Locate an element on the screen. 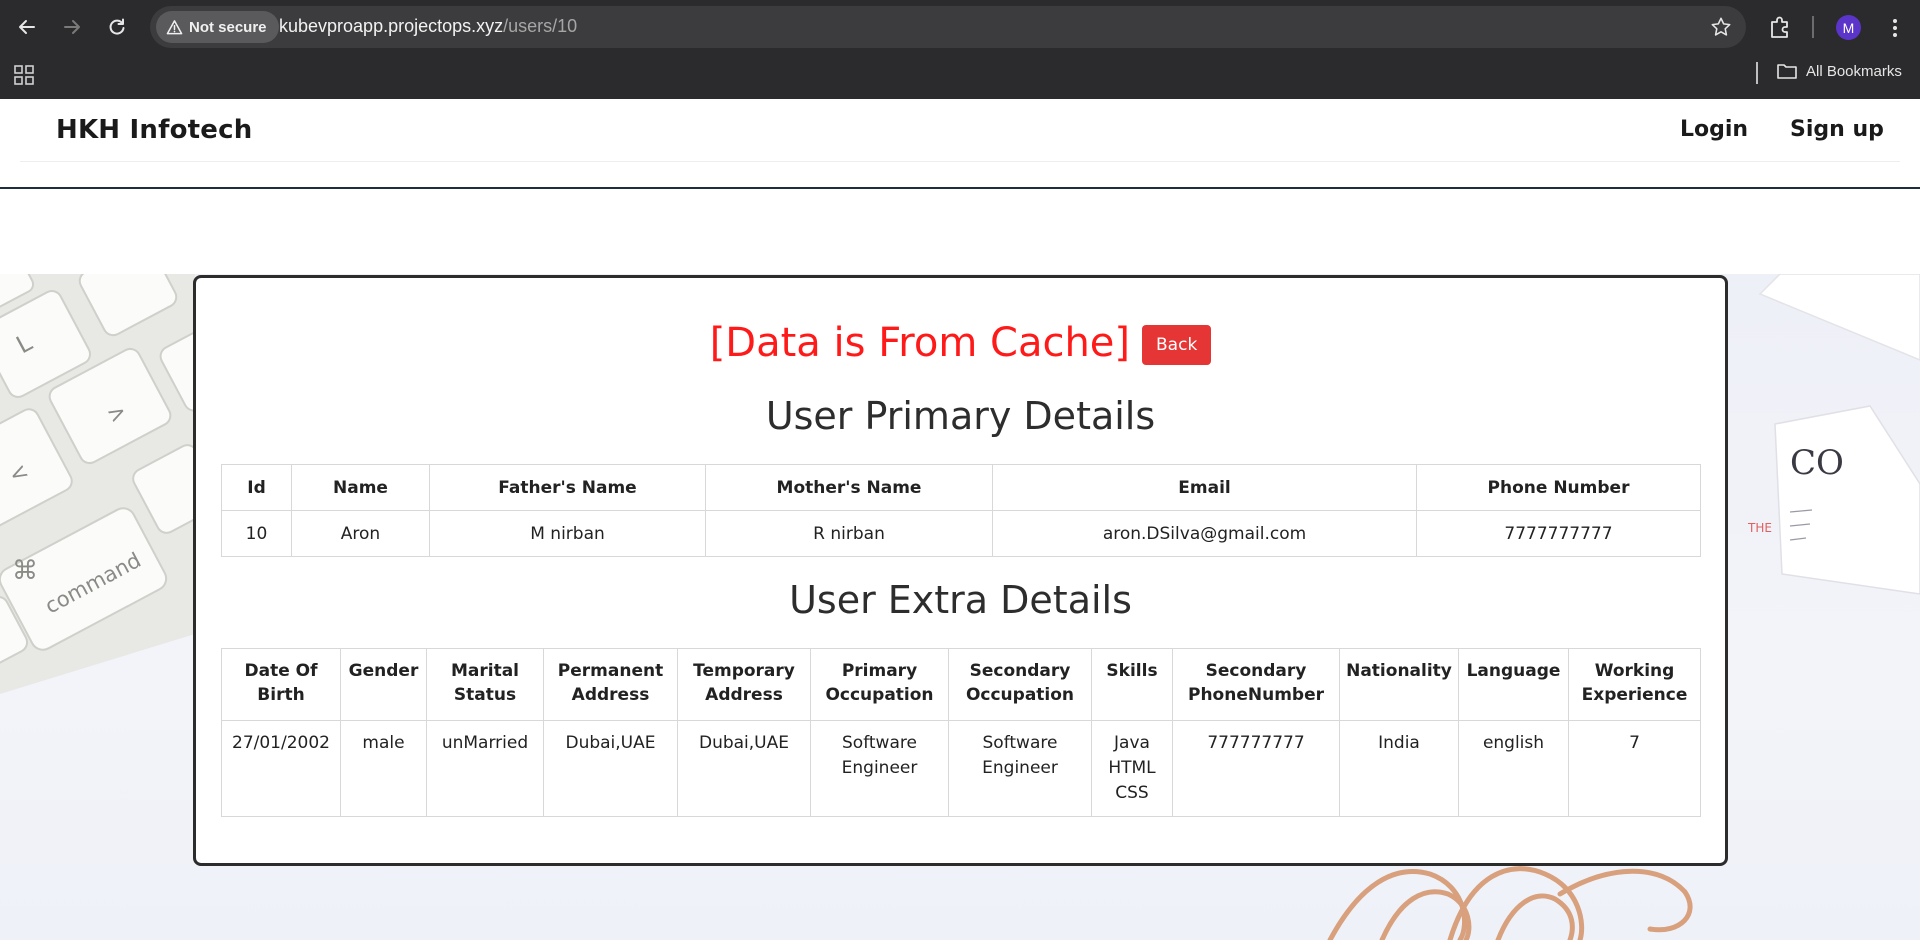 The image size is (1920, 940). column-header: Temporary Address is located at coordinates (744, 684).